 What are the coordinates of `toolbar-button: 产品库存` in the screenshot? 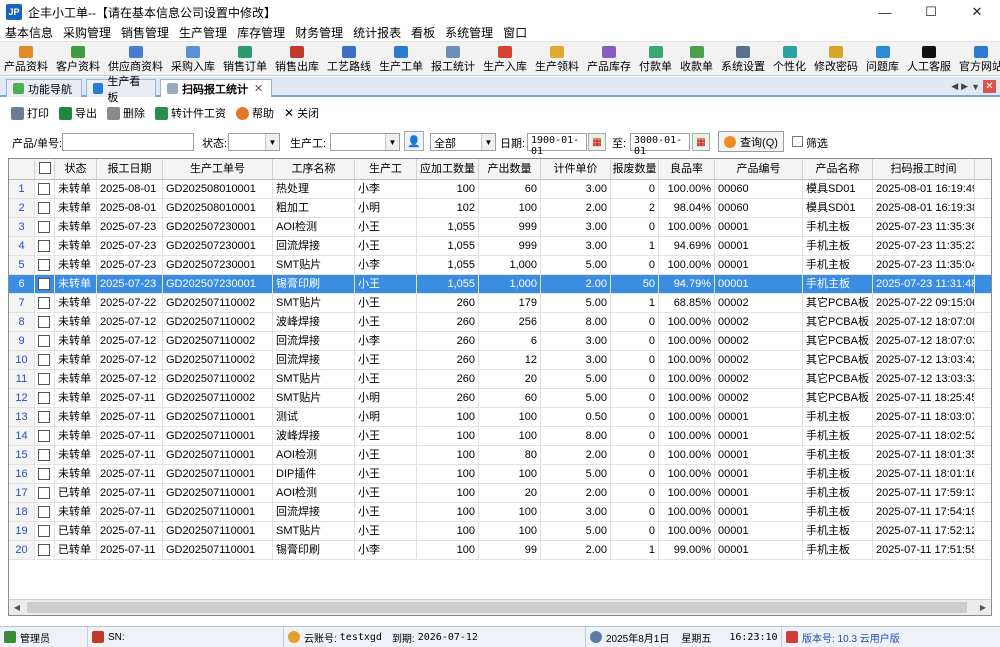 It's located at (609, 58).